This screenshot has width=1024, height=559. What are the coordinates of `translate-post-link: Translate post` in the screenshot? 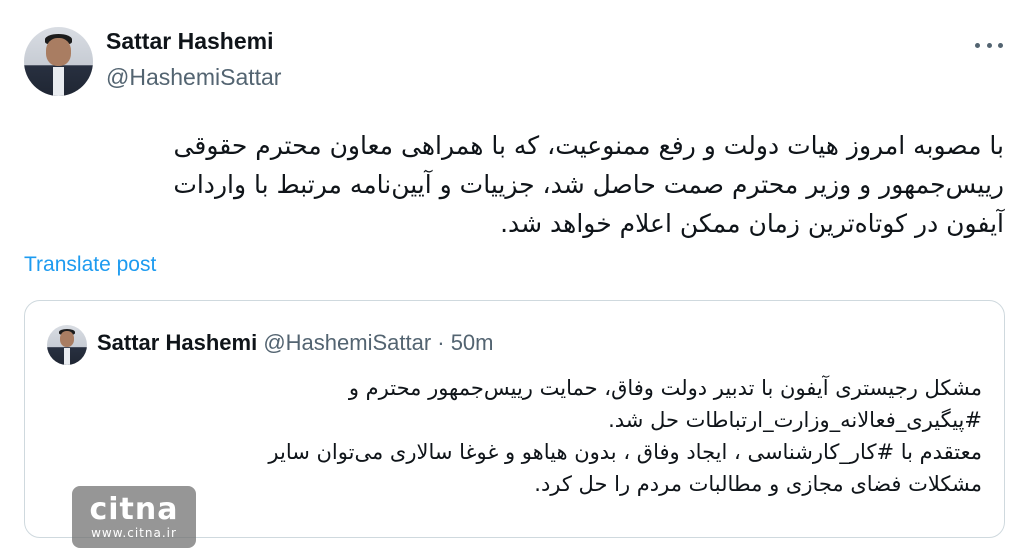 It's located at (90, 265).